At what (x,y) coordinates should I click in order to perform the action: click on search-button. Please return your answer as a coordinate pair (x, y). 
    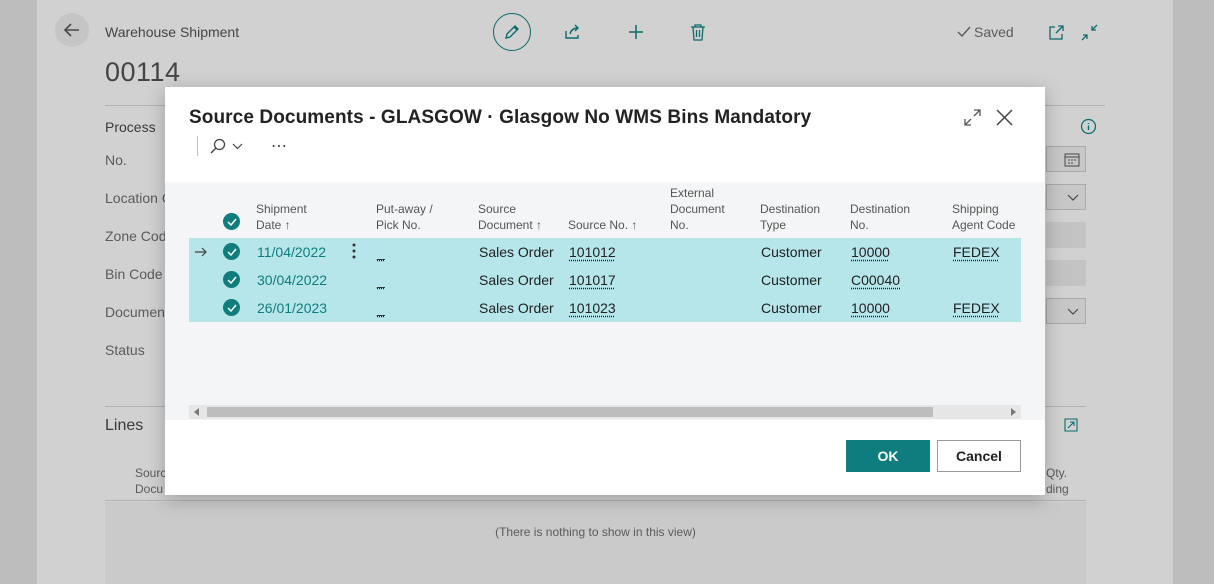
    Looking at the image, I should click on (226, 146).